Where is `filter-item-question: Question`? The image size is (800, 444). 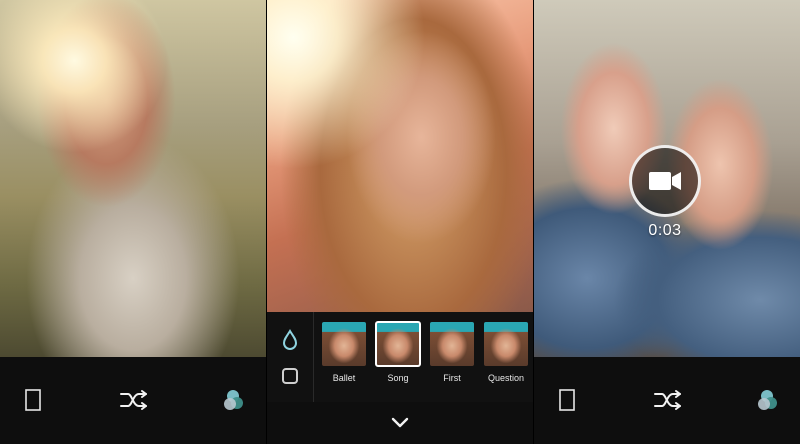 filter-item-question: Question is located at coordinates (506, 359).